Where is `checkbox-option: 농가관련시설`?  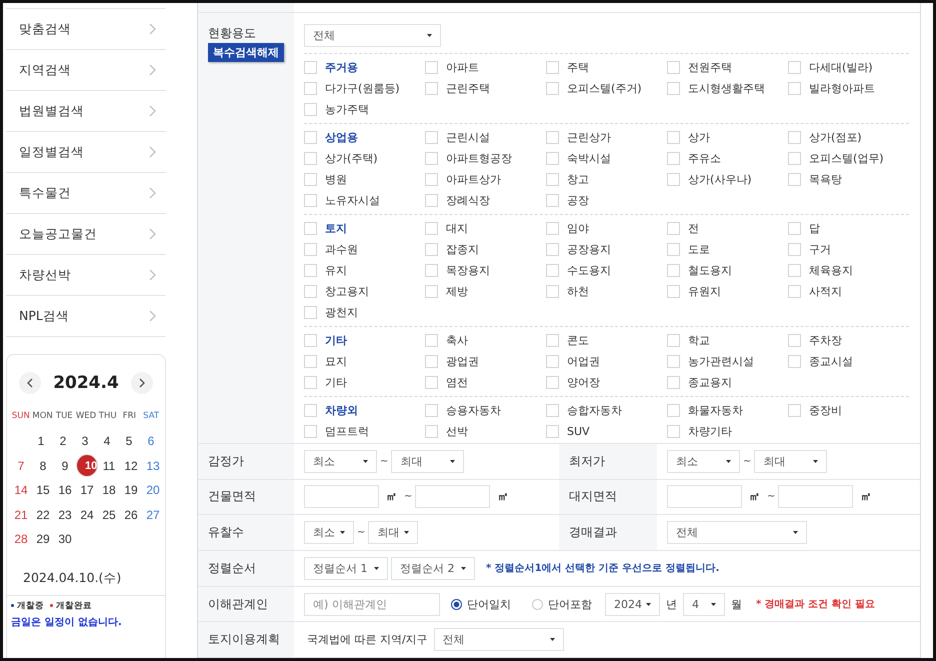
checkbox-option: 농가관련시설 is located at coordinates (727, 361).